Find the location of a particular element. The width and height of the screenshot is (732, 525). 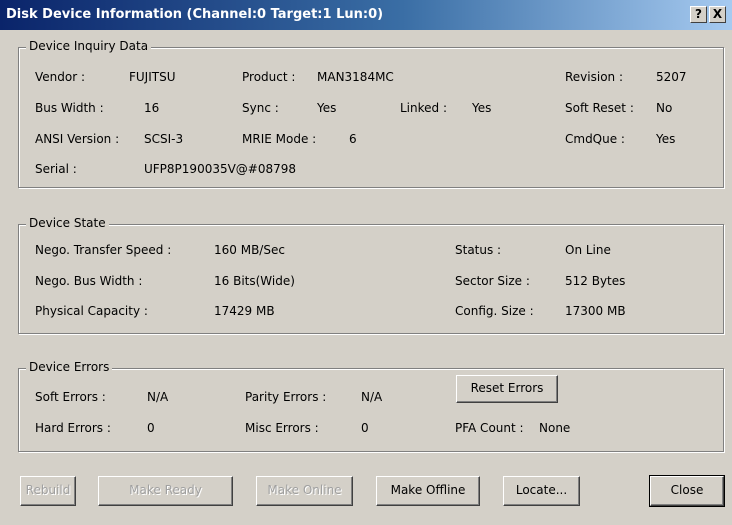

sync-label: Sync : is located at coordinates (260, 108).